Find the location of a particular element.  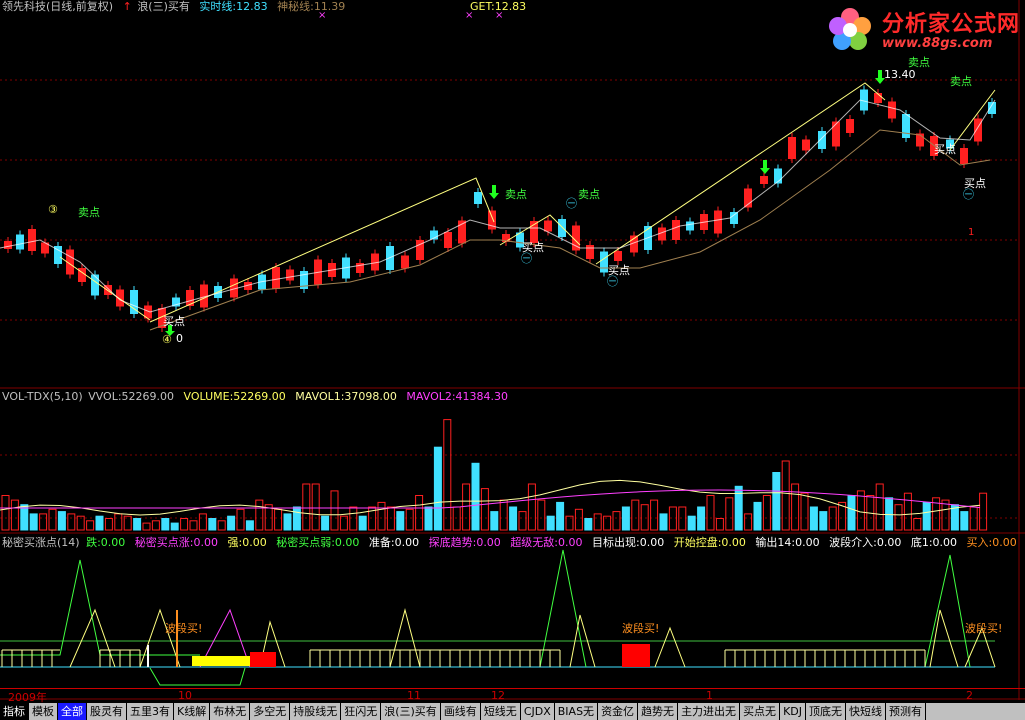

tab-16: 趋势无 is located at coordinates (658, 711).